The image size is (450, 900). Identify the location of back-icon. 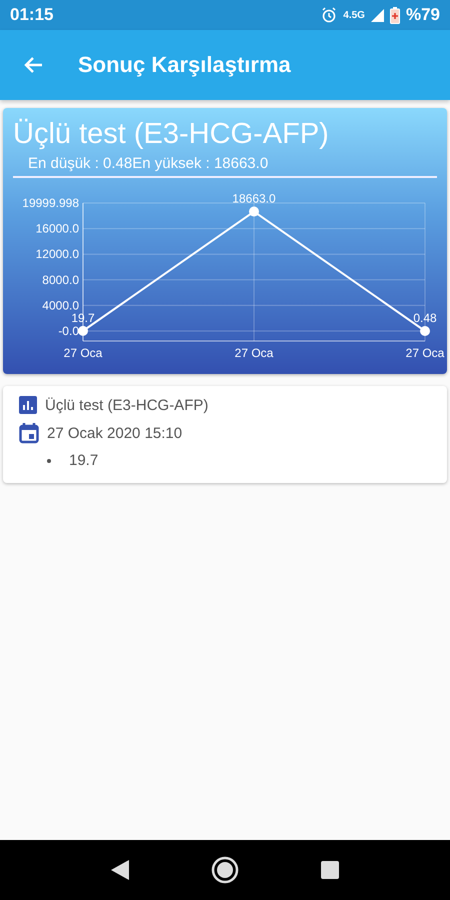
(120, 870).